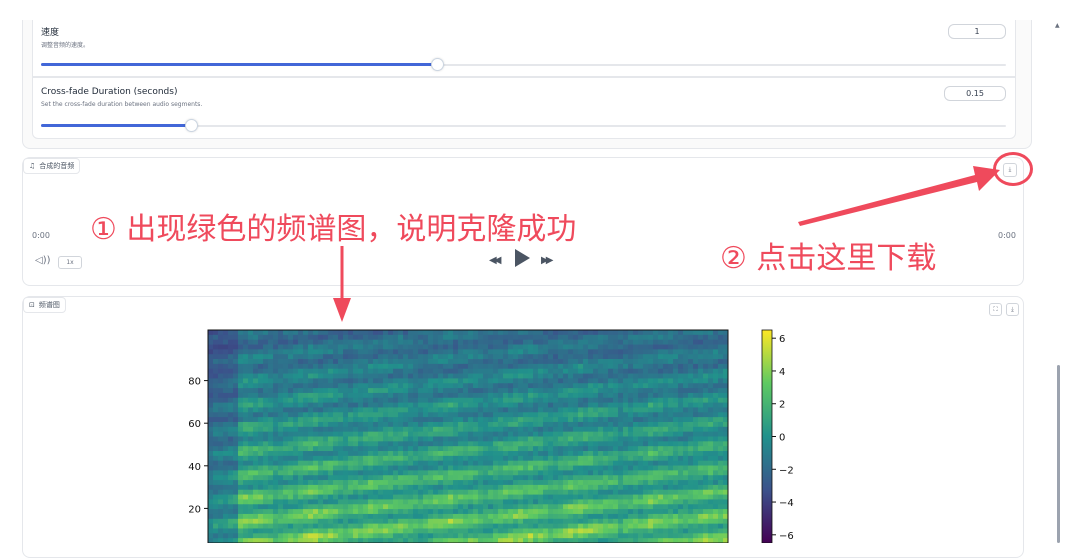 The image size is (1080, 558). What do you see at coordinates (239, 64) in the screenshot?
I see `speed-slider-fill` at bounding box center [239, 64].